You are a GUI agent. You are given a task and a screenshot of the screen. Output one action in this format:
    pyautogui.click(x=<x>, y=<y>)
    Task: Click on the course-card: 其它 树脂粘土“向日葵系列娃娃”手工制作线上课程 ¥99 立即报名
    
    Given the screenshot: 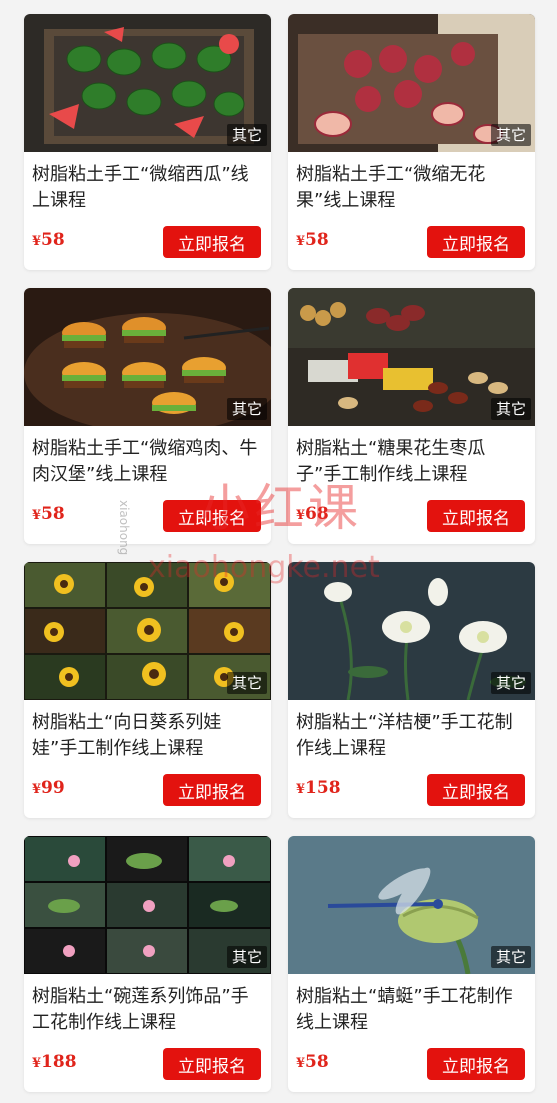 What is the action you would take?
    pyautogui.click(x=147, y=690)
    